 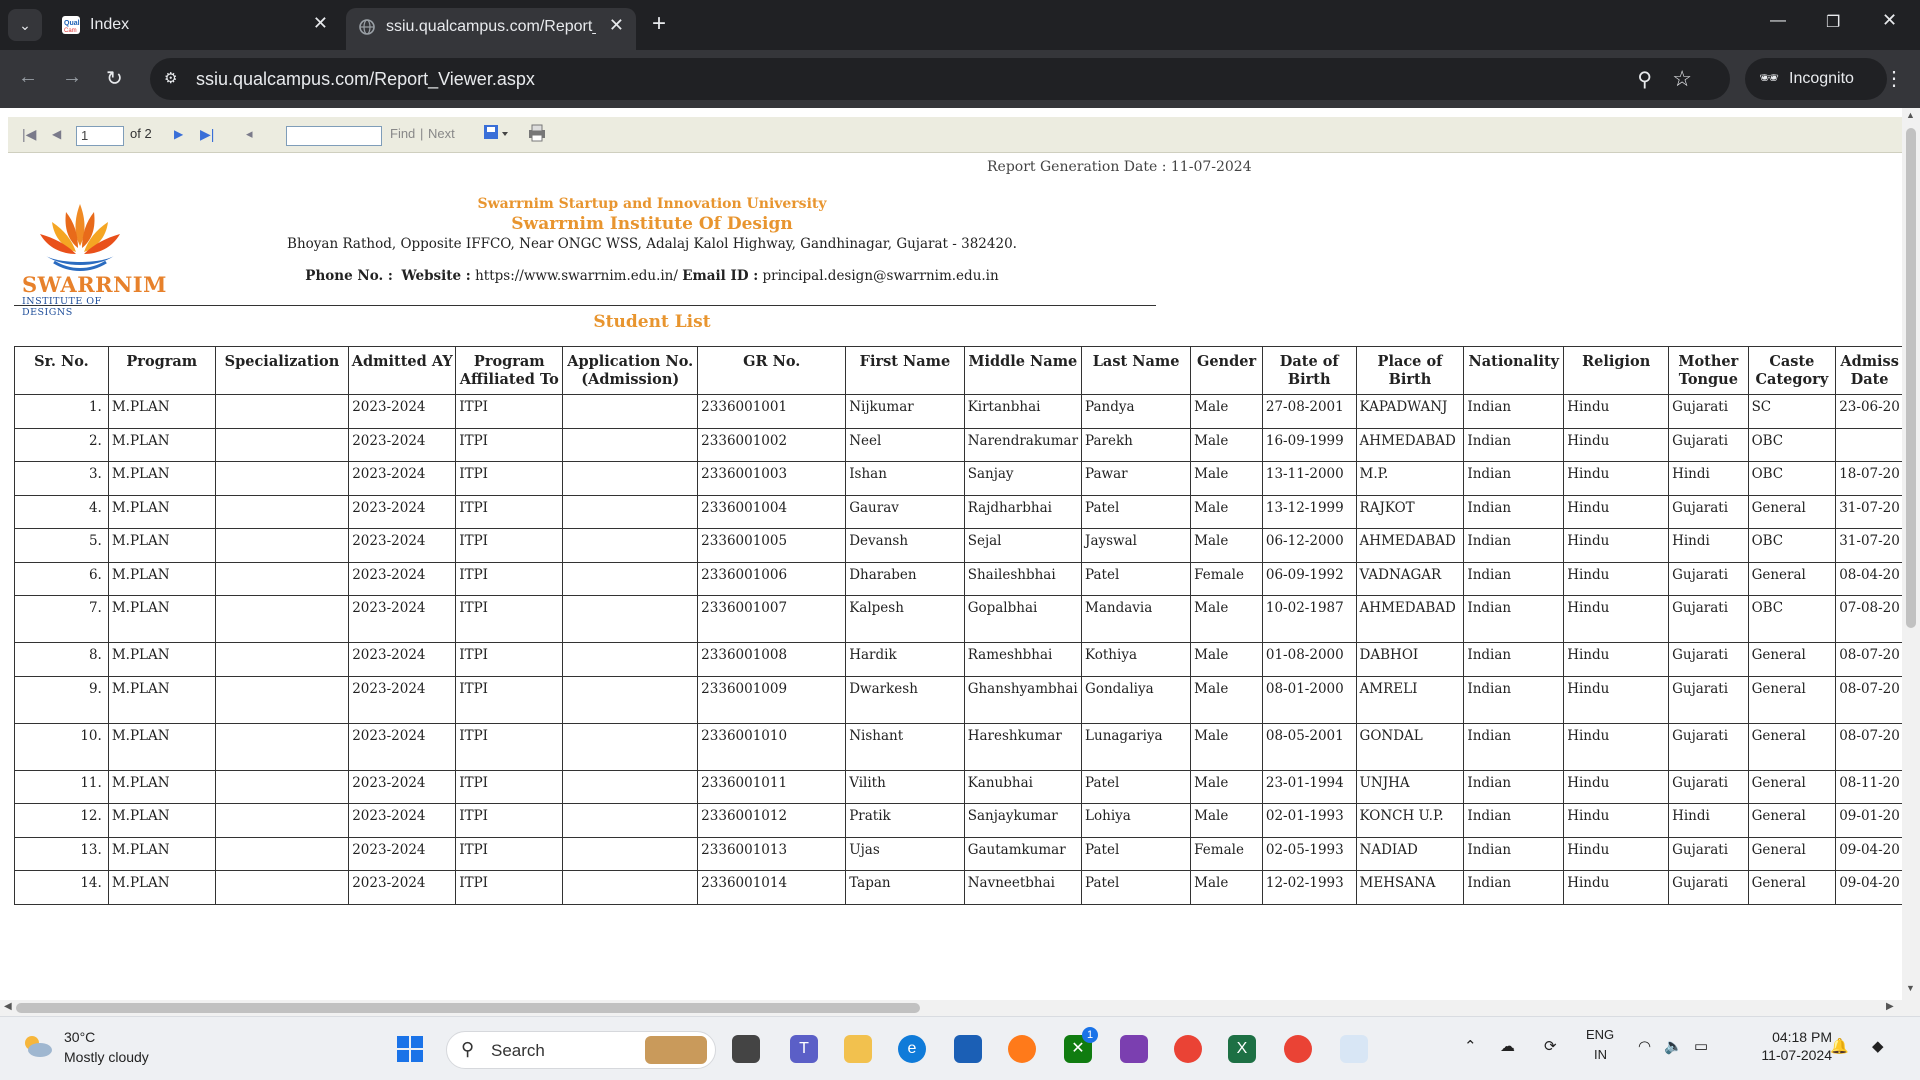 I want to click on table-cell: Pratik, so click(x=905, y=820).